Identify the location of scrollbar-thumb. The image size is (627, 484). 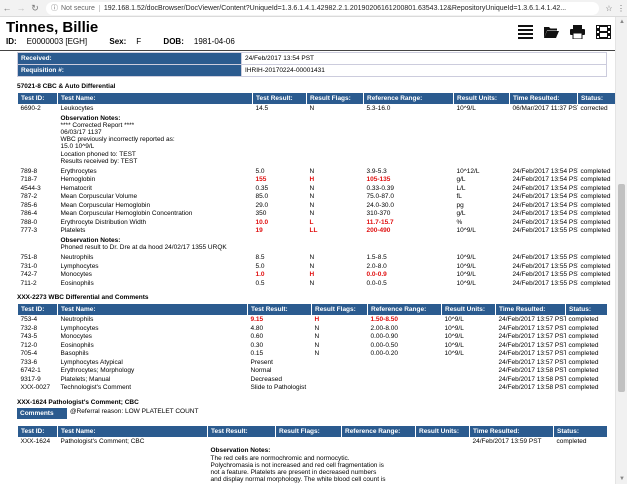
(621, 288).